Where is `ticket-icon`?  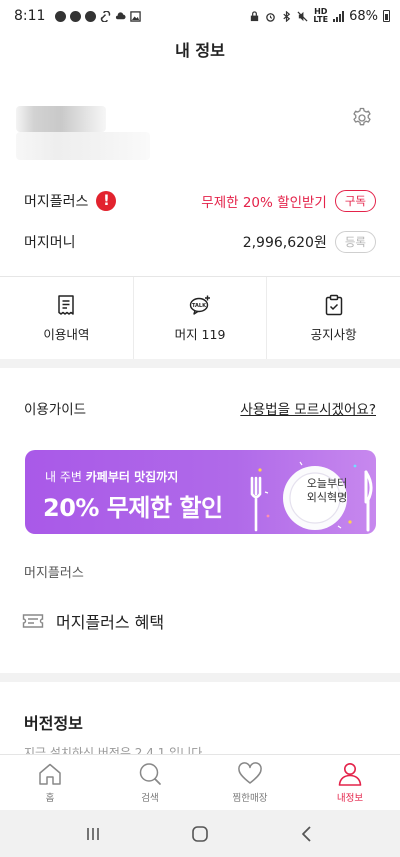 ticket-icon is located at coordinates (33, 621).